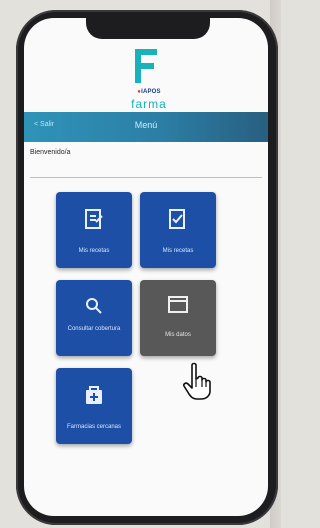  I want to click on phone-notch, so click(148, 28).